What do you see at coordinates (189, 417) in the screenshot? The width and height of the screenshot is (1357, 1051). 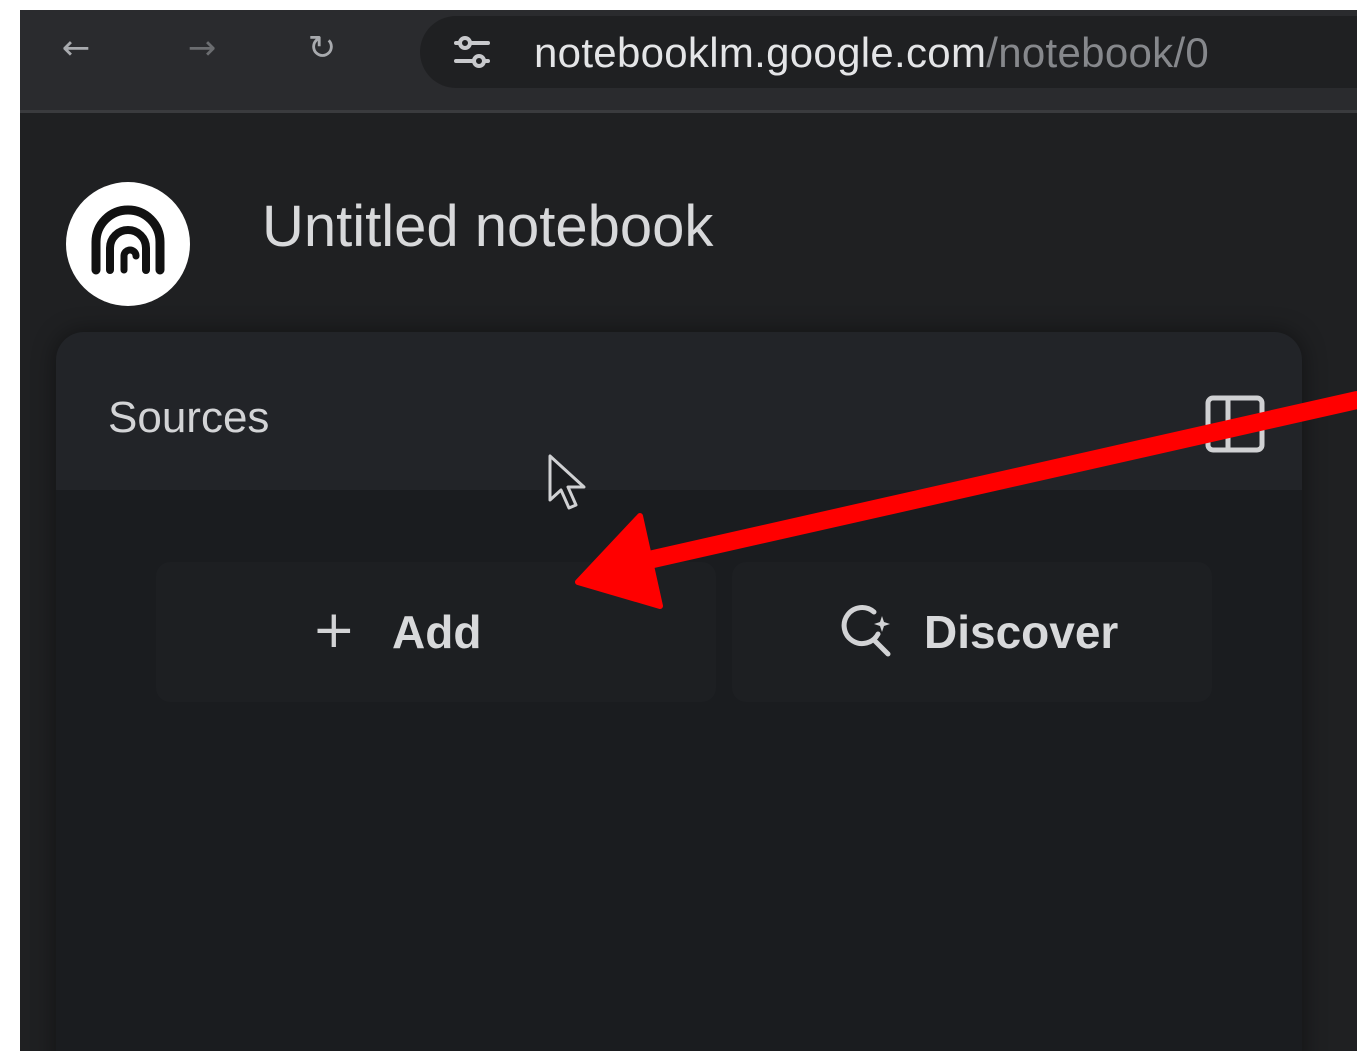 I see `sources-title: Sources` at bounding box center [189, 417].